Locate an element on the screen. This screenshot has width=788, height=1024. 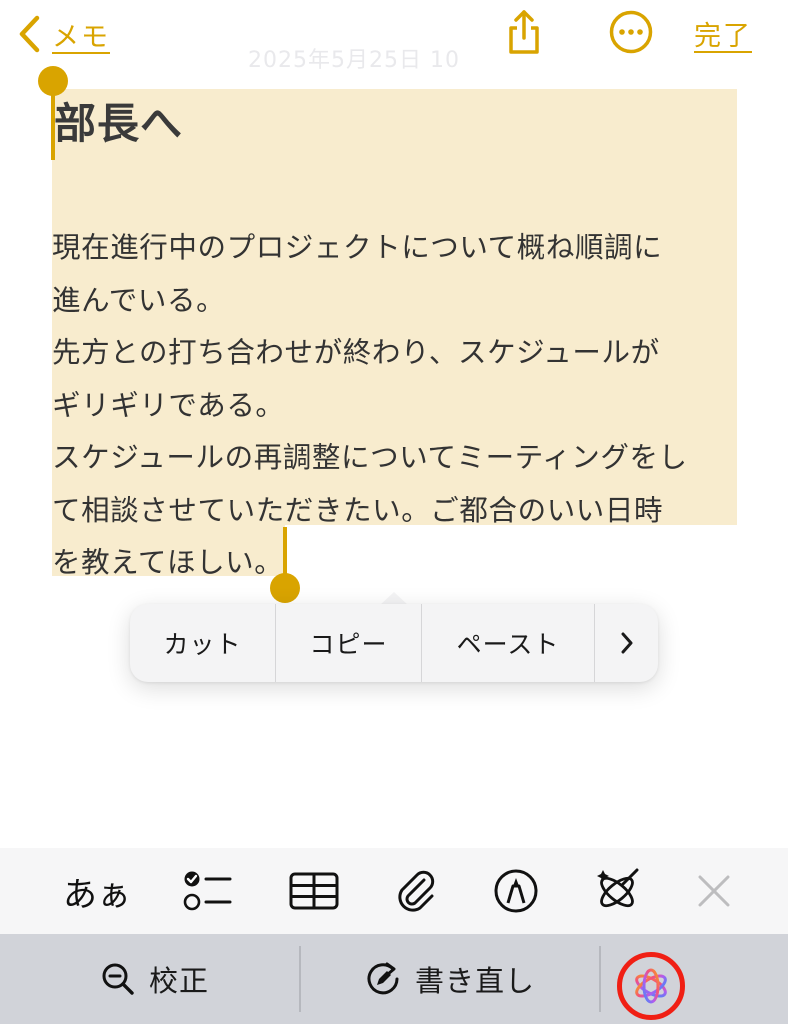
writing-tools-button is located at coordinates (618, 891).